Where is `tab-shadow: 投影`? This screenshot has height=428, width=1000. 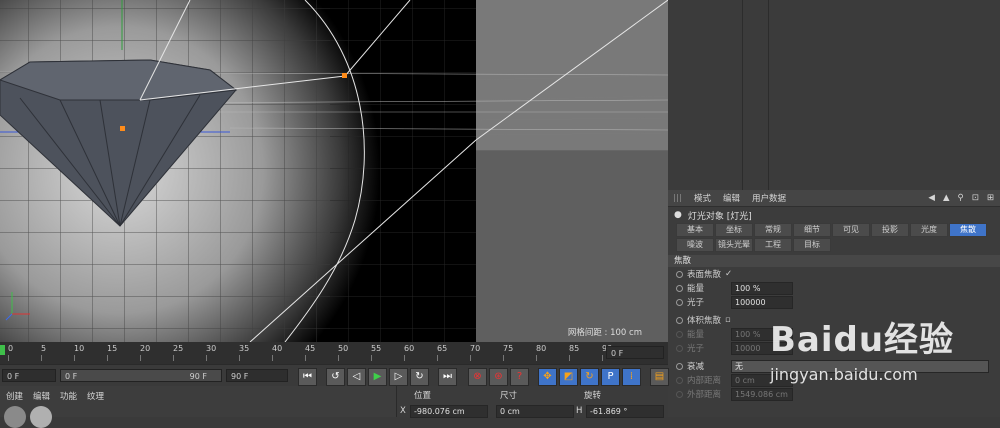 tab-shadow: 投影 is located at coordinates (890, 230).